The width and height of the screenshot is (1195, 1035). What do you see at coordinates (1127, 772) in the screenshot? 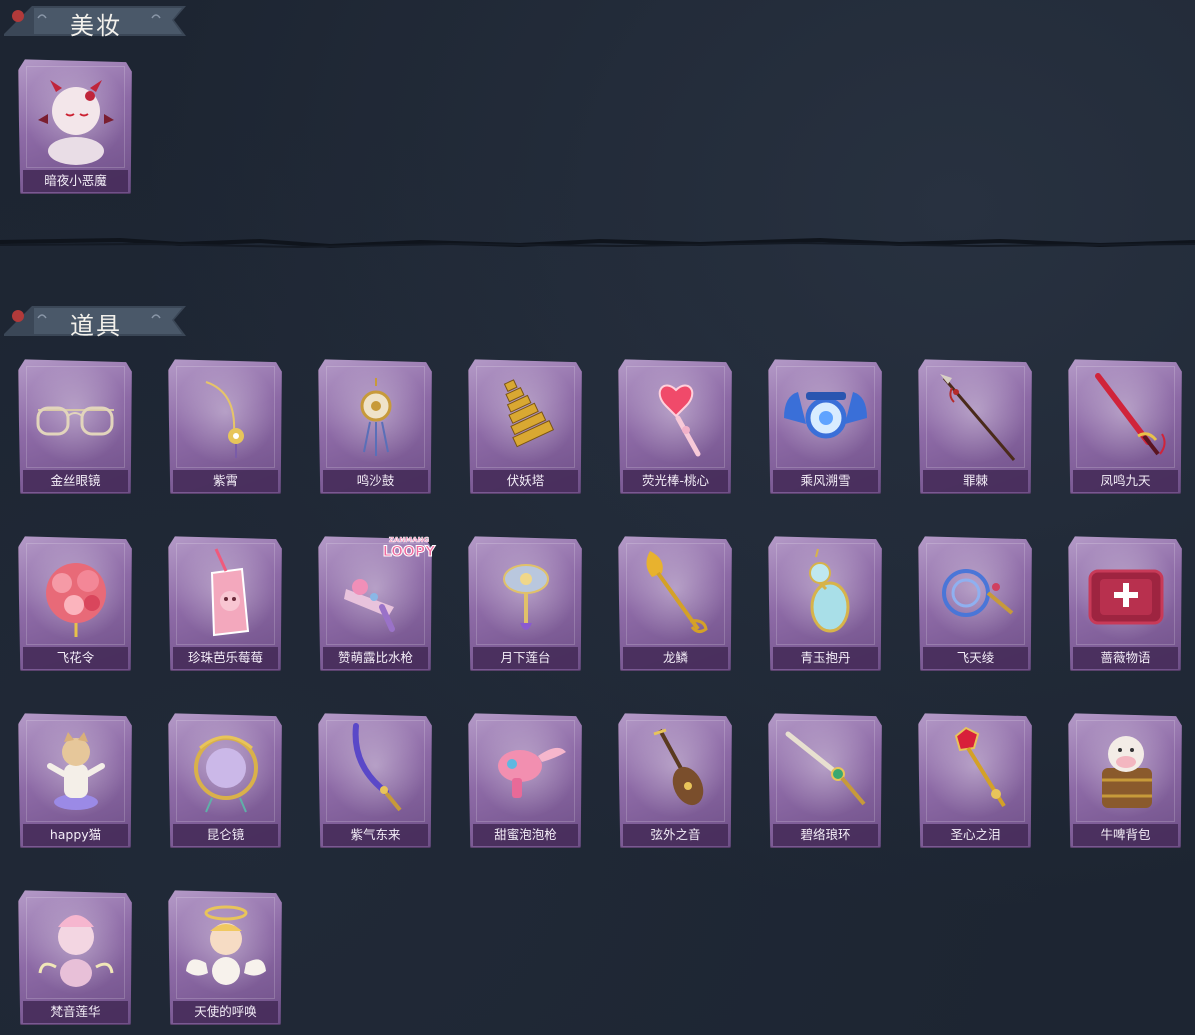
I see `cow-backpack-icon` at bounding box center [1127, 772].